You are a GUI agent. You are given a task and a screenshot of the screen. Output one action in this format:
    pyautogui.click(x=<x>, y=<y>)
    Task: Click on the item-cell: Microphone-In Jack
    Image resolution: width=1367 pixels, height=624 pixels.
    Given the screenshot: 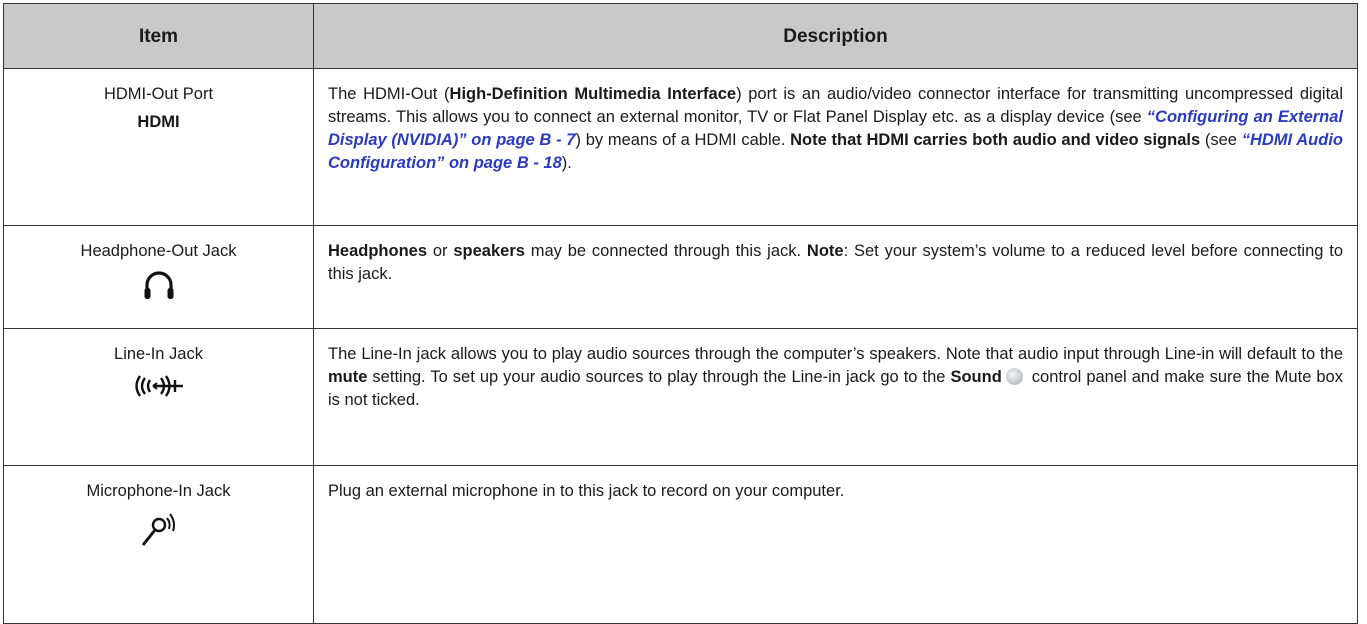 What is the action you would take?
    pyautogui.click(x=158, y=544)
    